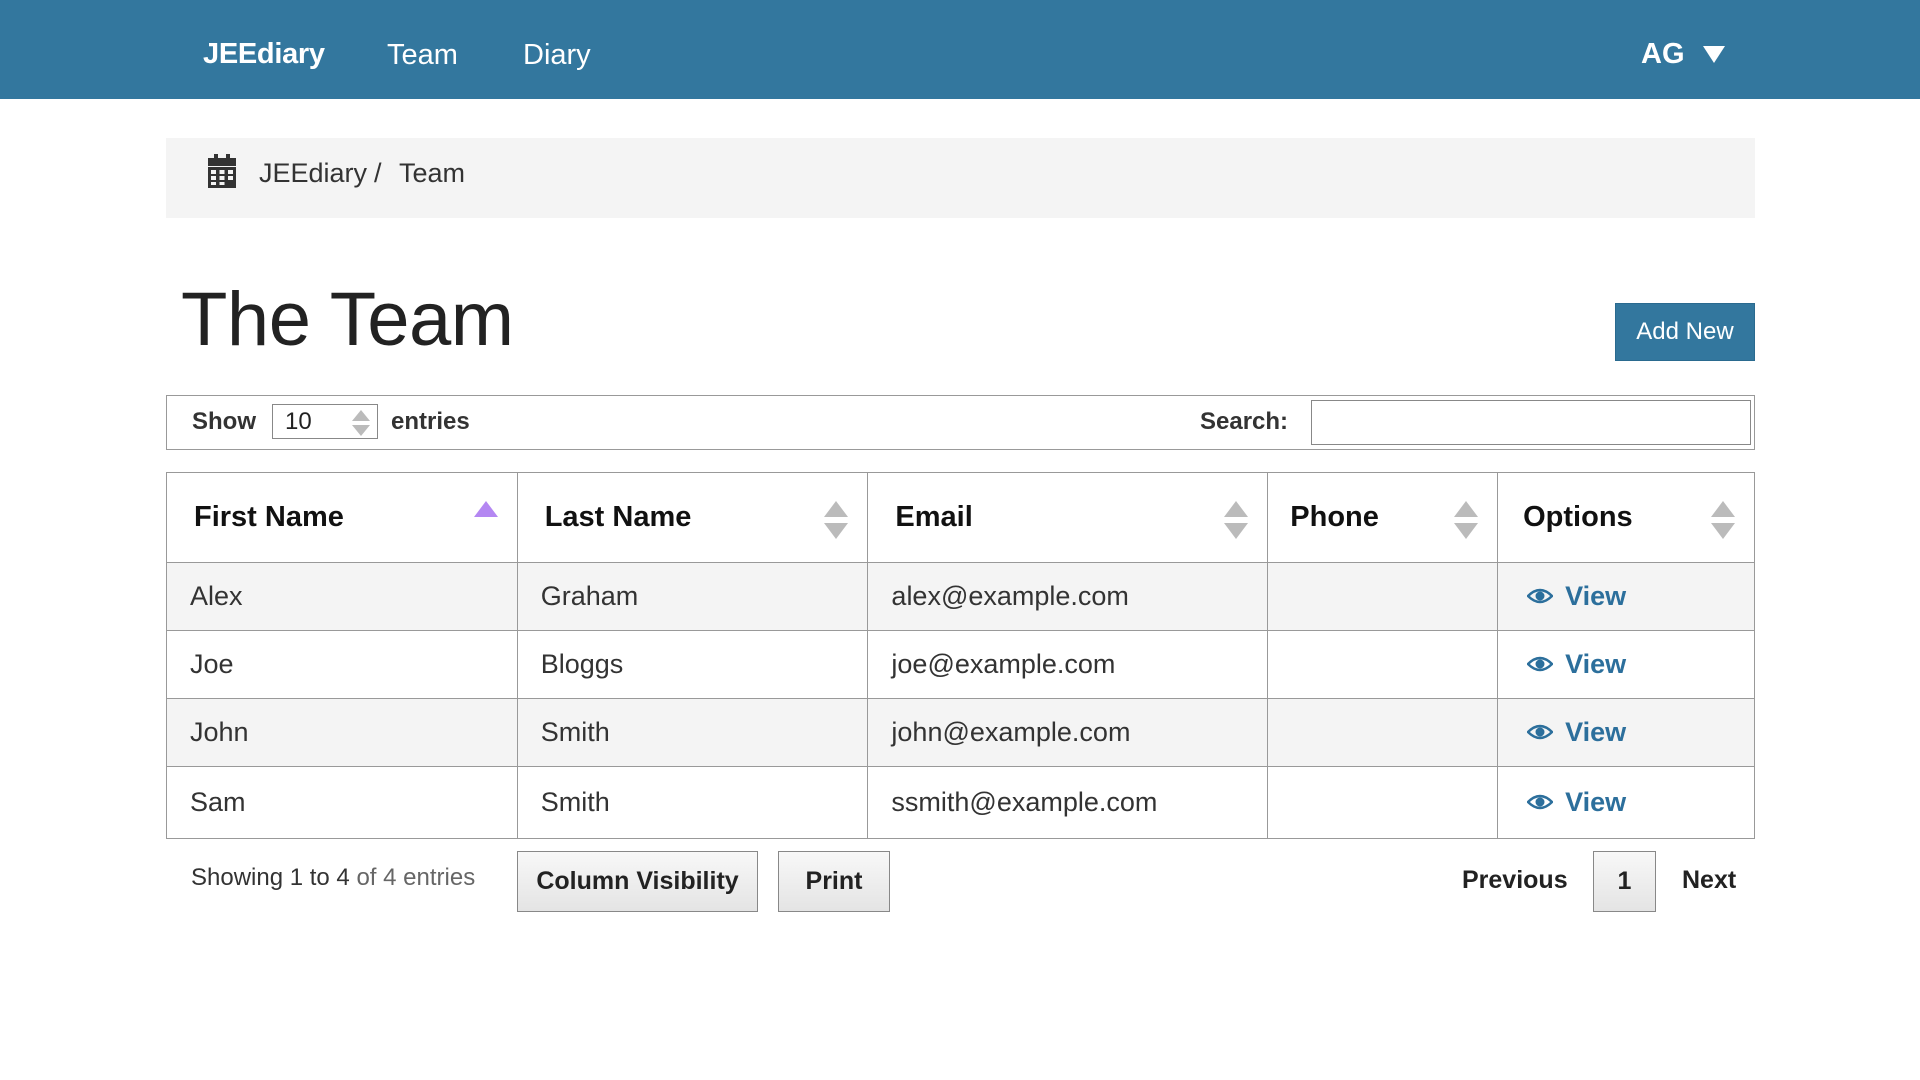 The image size is (1920, 1080). I want to click on info-total: of 4 entries, so click(416, 877).